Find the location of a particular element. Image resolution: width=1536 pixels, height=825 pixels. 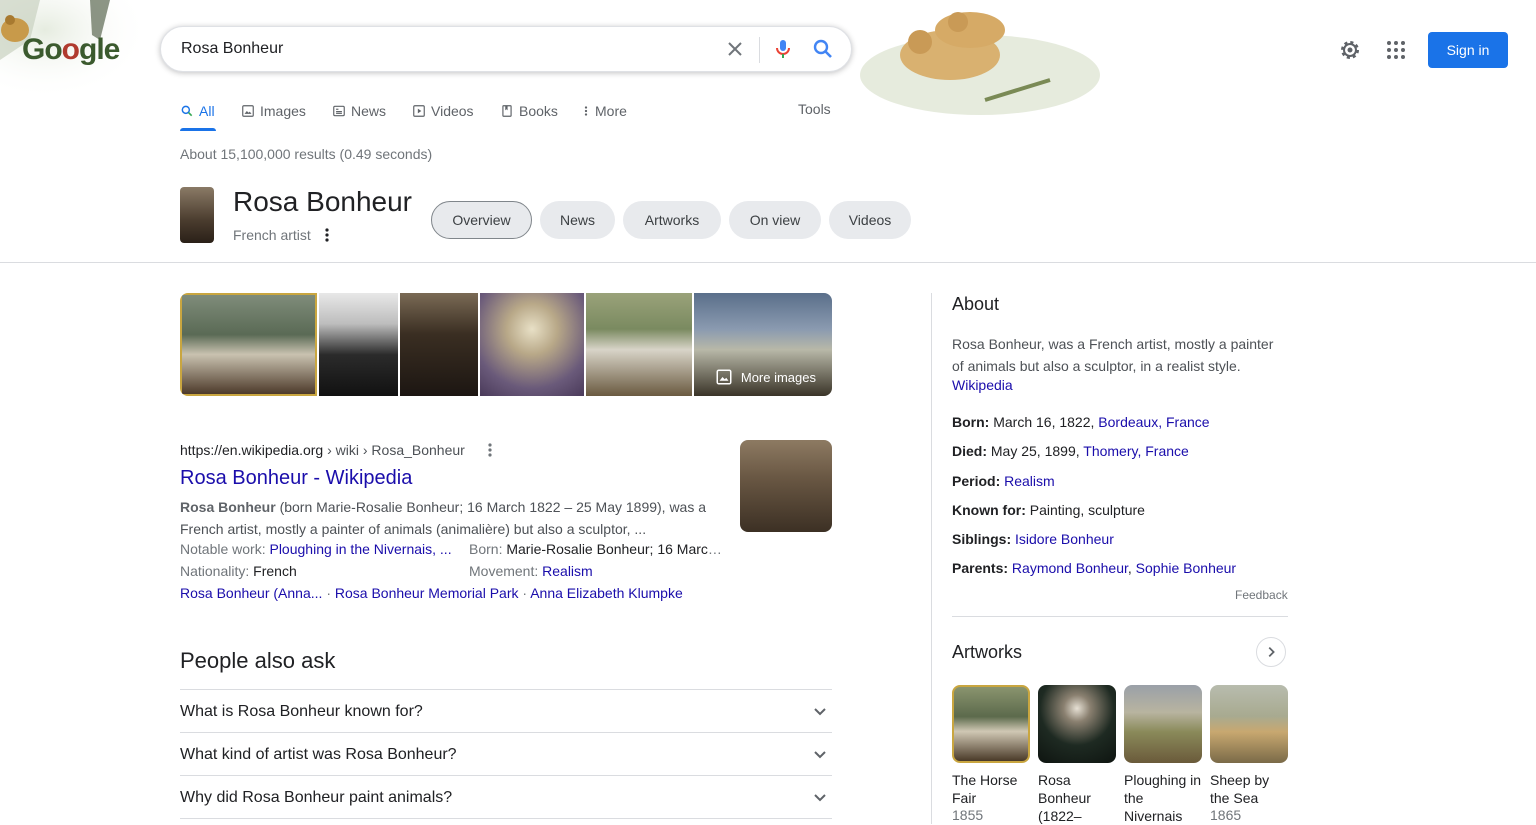

people-also-ask-title: People also ask is located at coordinates (258, 660).